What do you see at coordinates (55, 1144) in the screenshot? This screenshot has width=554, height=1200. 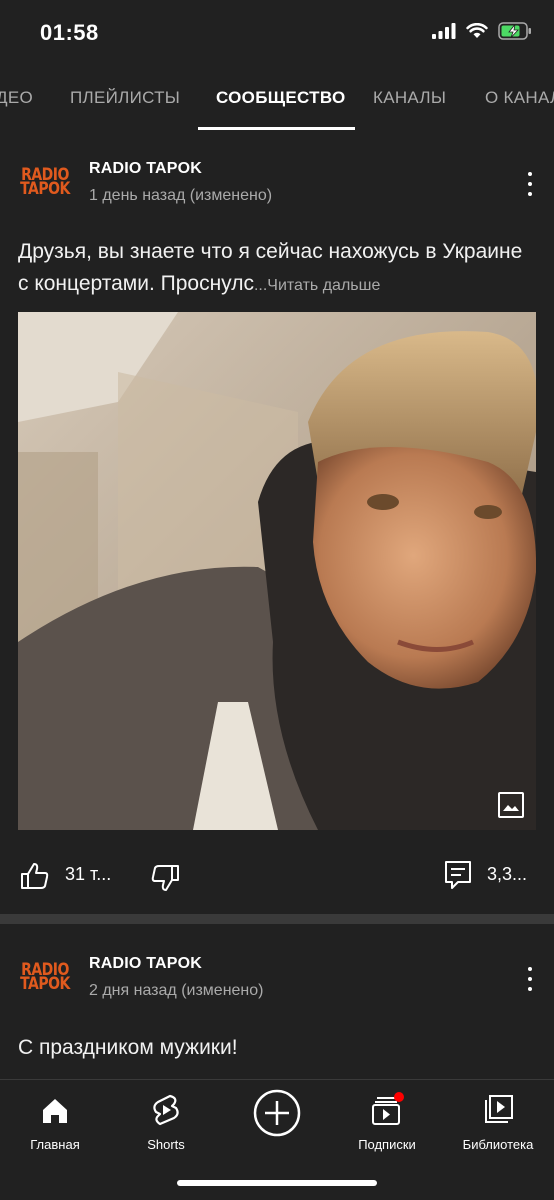 I see `nav-label: Главная` at bounding box center [55, 1144].